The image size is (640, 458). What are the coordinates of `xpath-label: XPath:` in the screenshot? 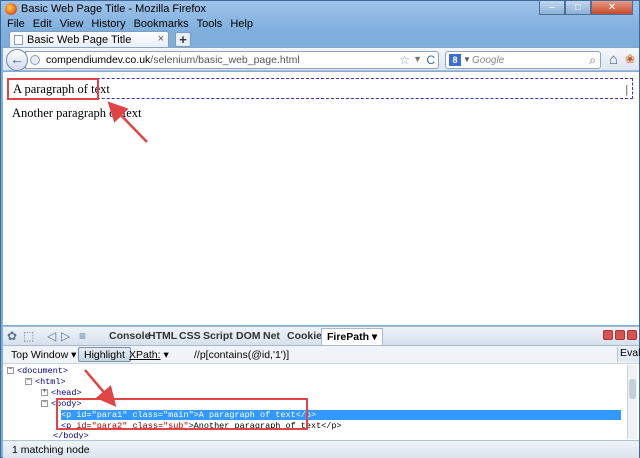 It's located at (145, 355).